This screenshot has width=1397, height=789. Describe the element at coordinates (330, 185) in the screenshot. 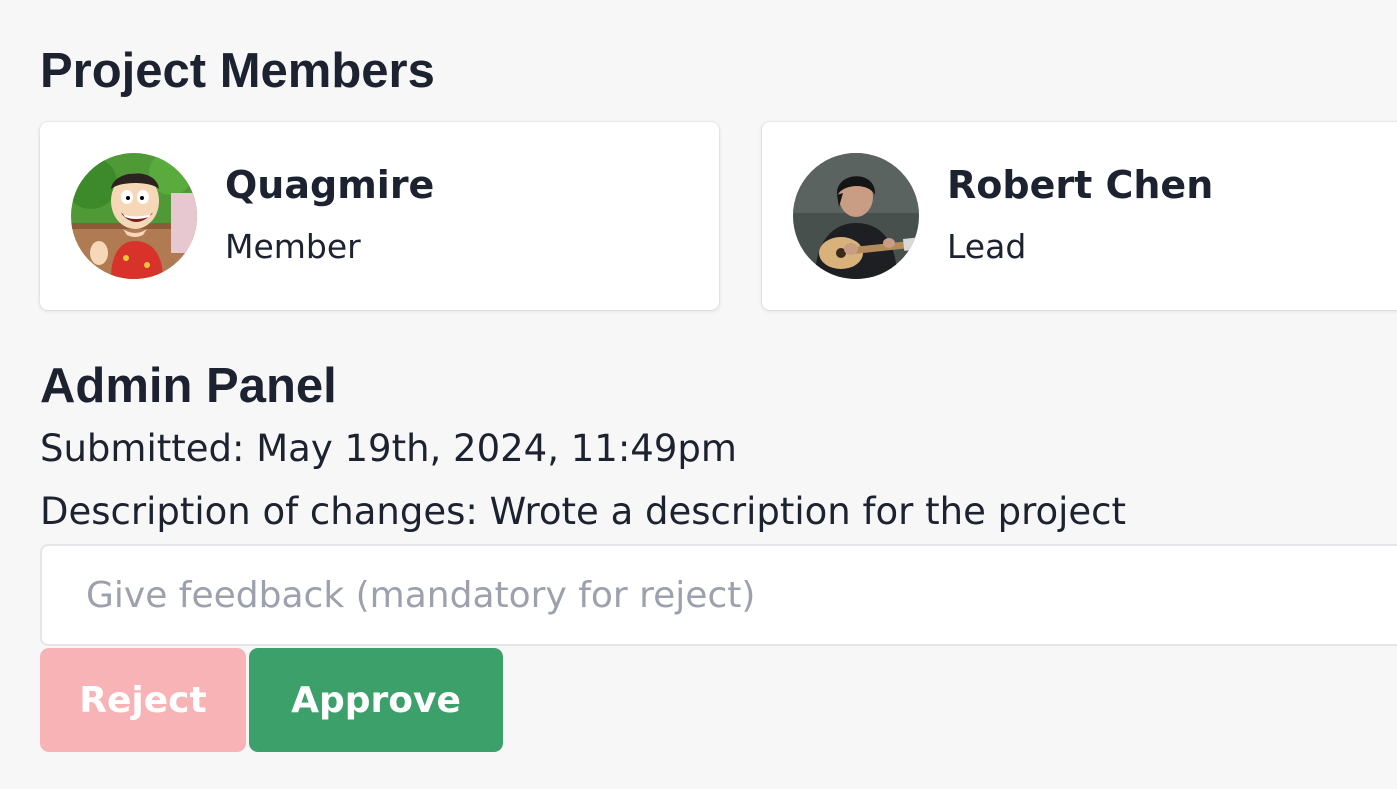

I see `member-name: Quagmire` at that location.